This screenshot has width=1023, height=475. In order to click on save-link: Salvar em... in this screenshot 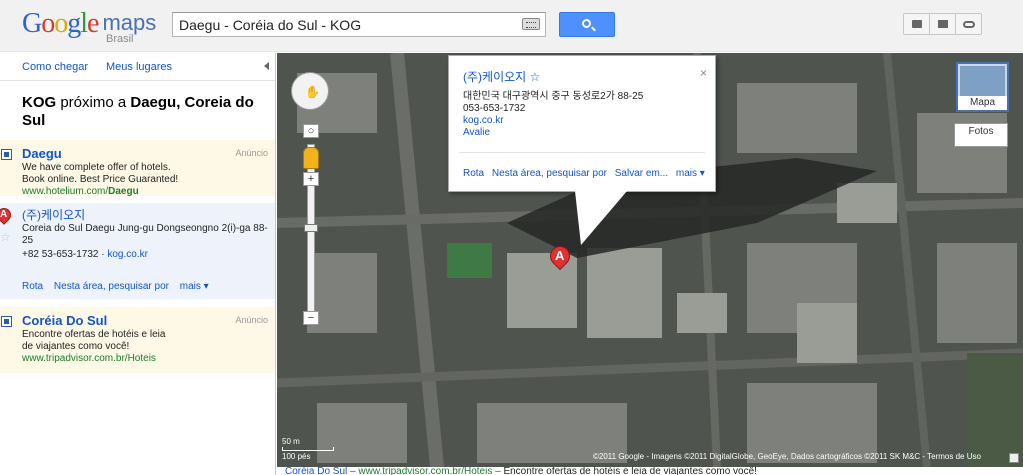, I will do `click(641, 173)`.